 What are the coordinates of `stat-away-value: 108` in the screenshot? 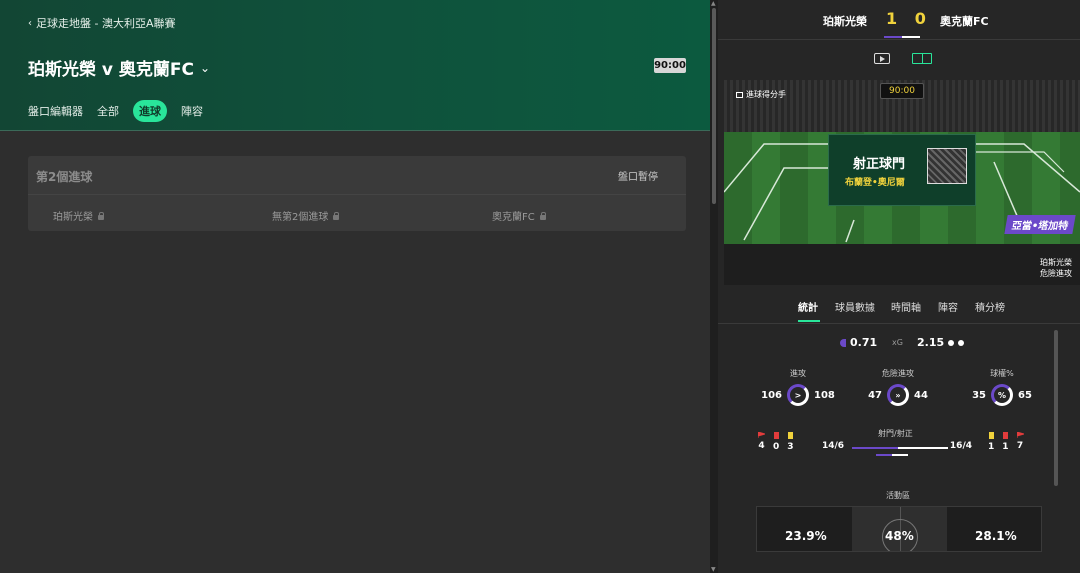 It's located at (824, 395).